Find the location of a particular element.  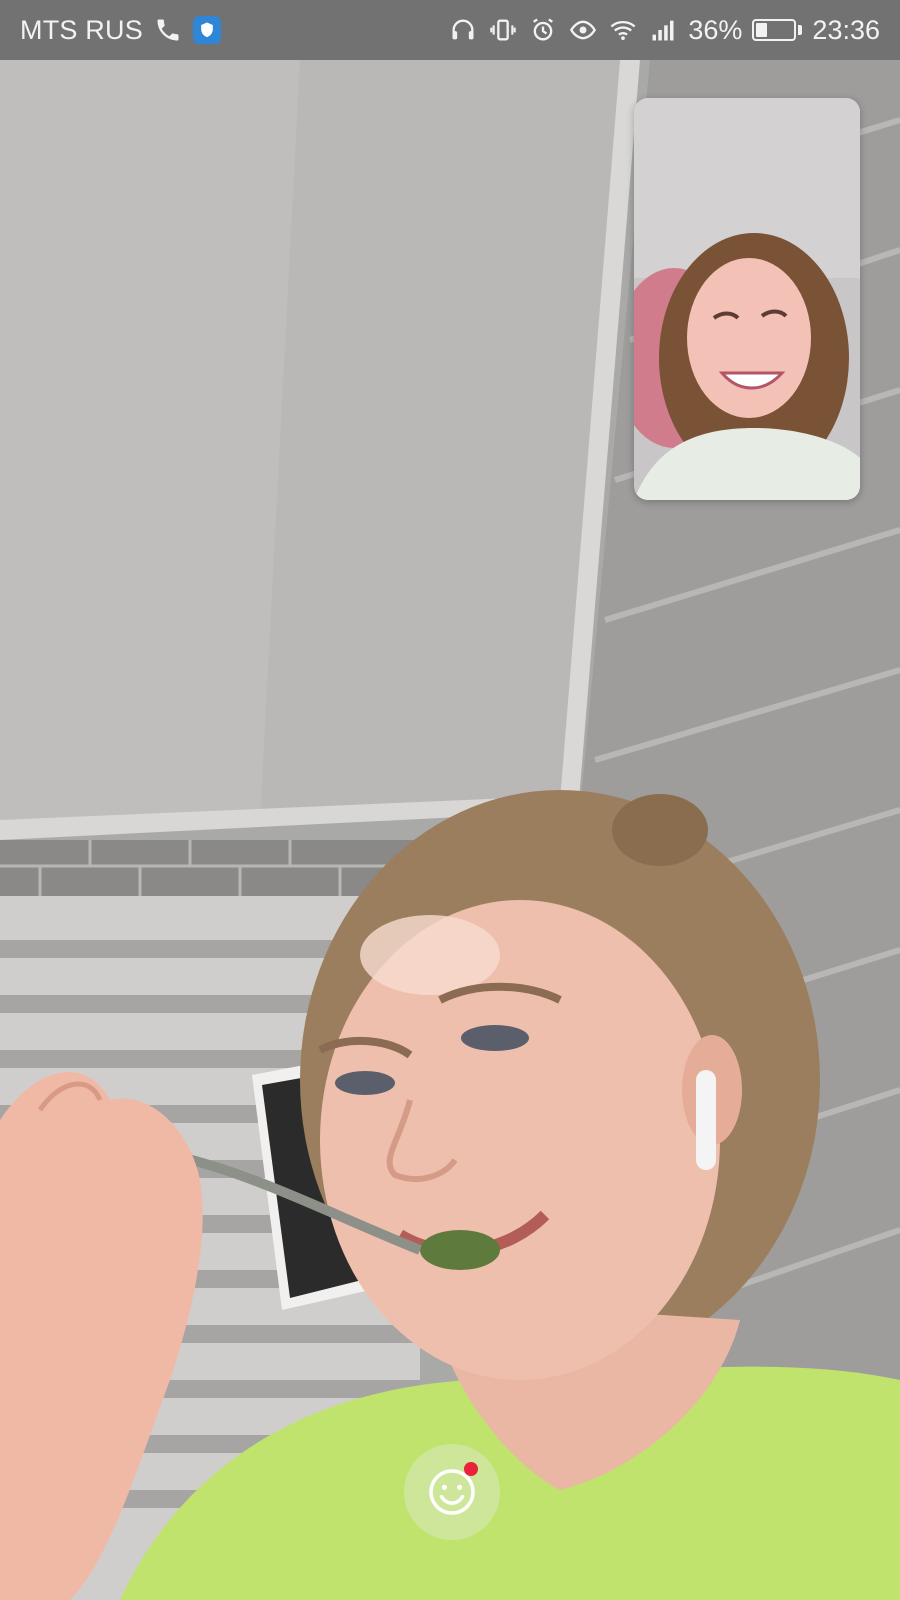

status-bar-left: MTS RUS is located at coordinates (120, 30).